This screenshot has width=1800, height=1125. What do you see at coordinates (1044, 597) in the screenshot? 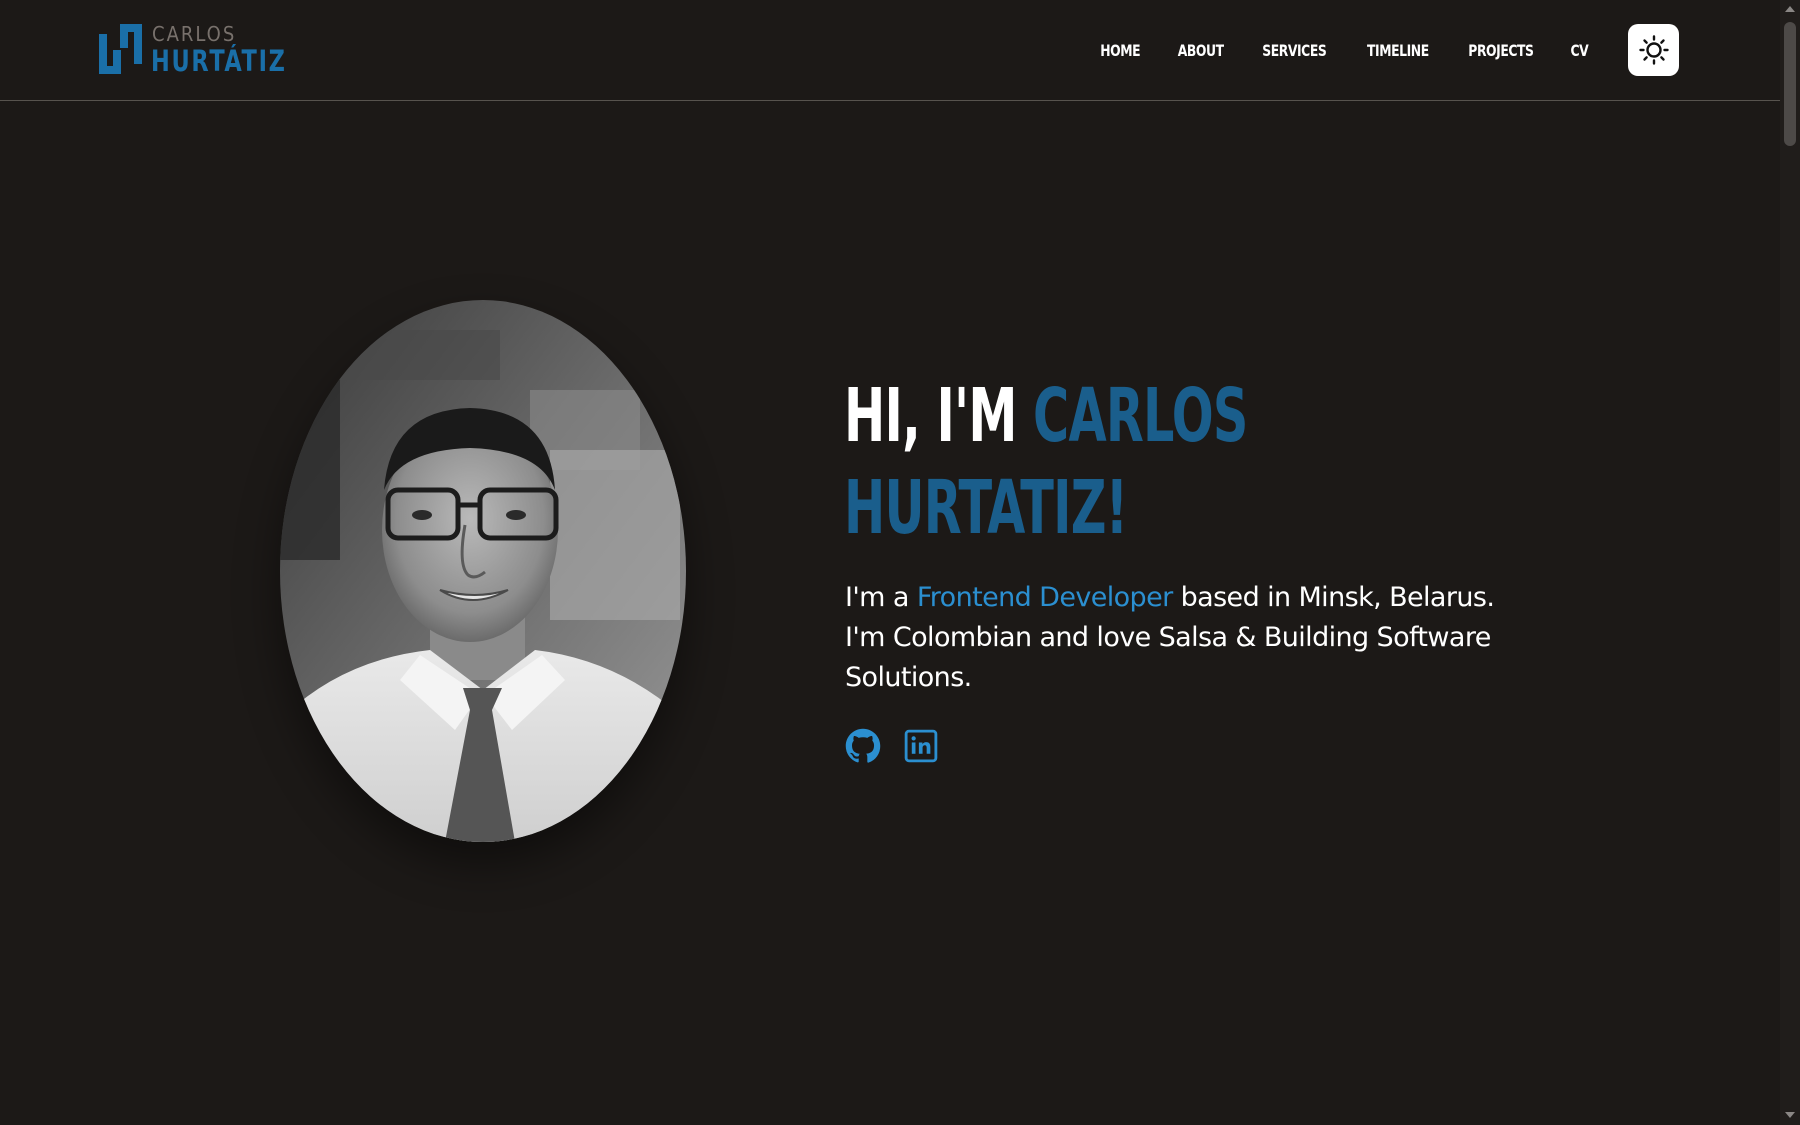
I see `bio-role: Frontend Developer` at bounding box center [1044, 597].